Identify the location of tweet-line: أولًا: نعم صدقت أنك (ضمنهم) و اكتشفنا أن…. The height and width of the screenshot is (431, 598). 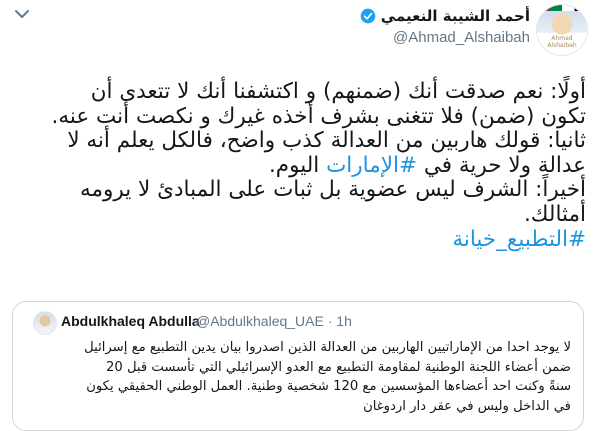
(338, 91).